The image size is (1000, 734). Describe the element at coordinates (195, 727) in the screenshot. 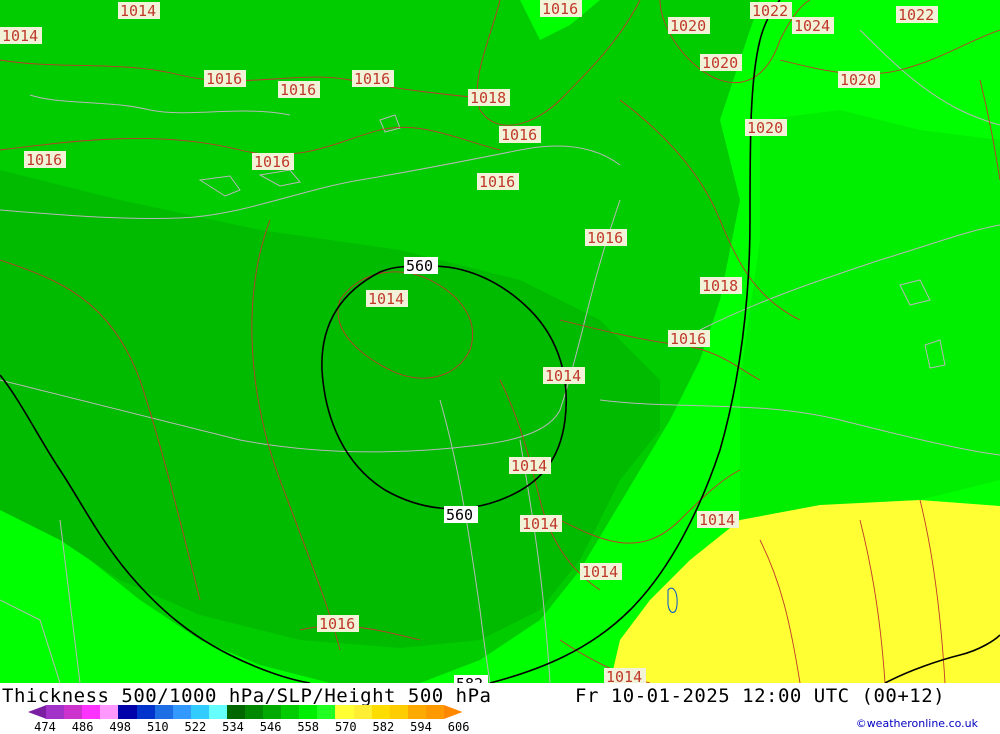

I see `colorbar-tick-label: 522` at that location.